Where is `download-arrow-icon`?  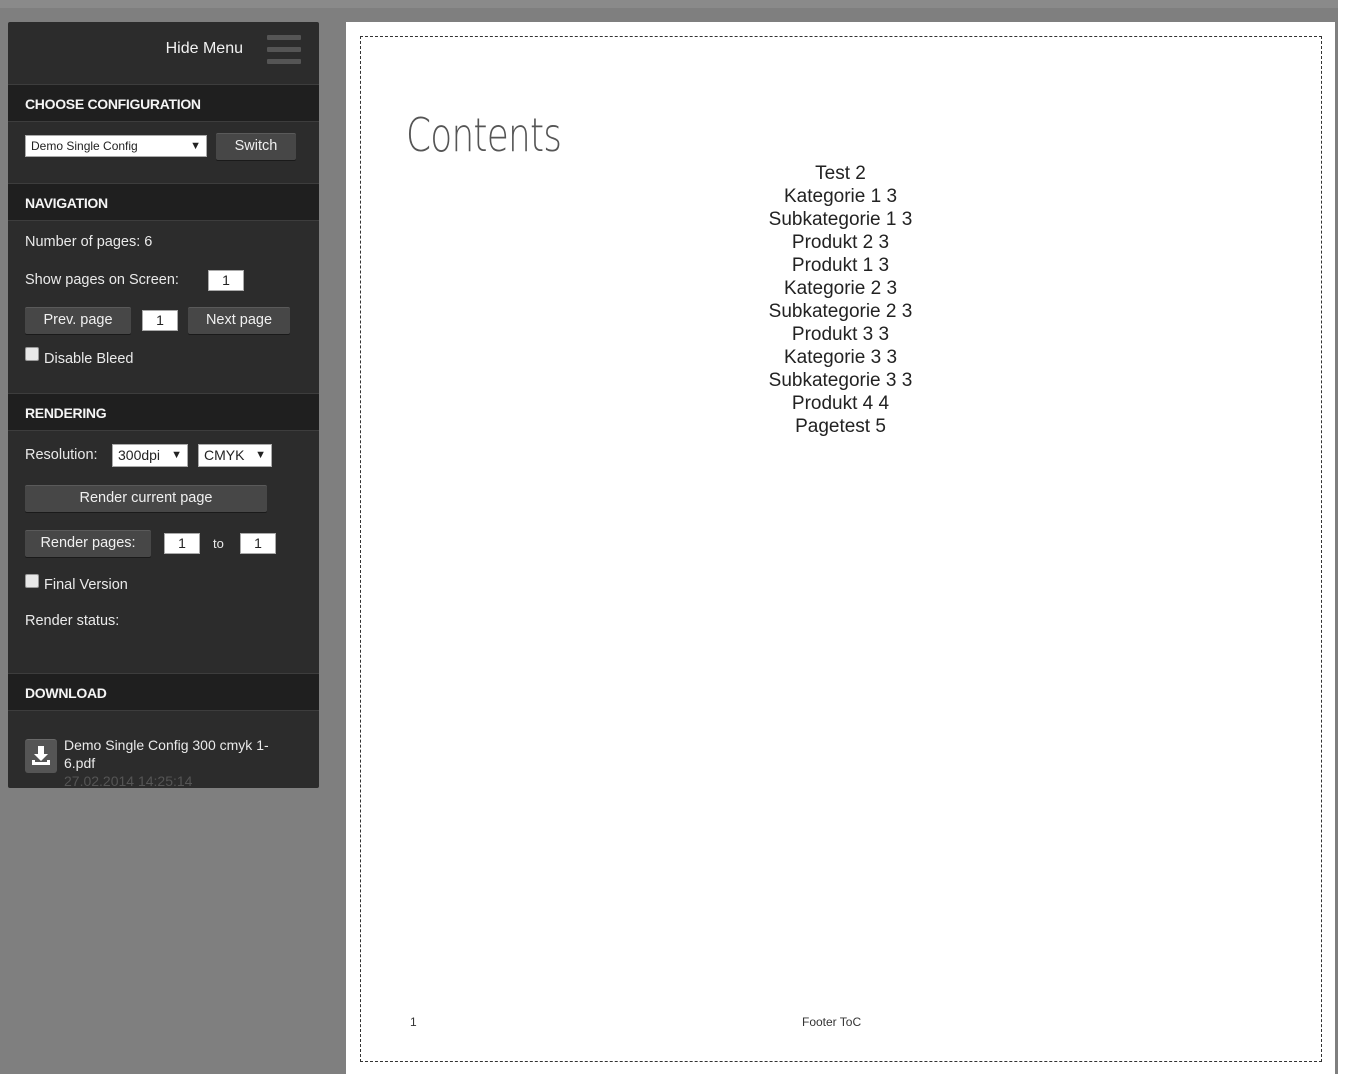 download-arrow-icon is located at coordinates (41, 755).